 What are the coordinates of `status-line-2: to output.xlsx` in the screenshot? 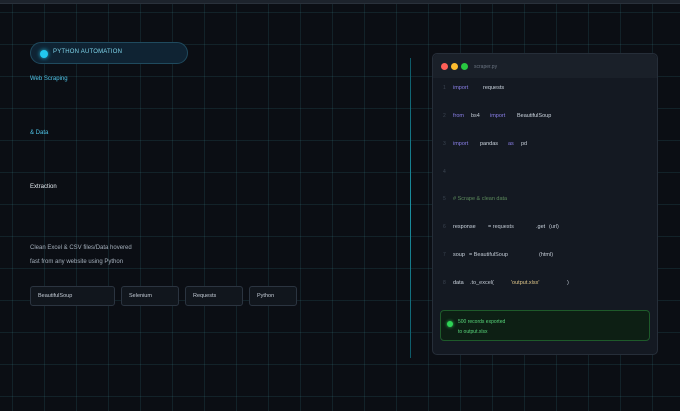 It's located at (473, 332).